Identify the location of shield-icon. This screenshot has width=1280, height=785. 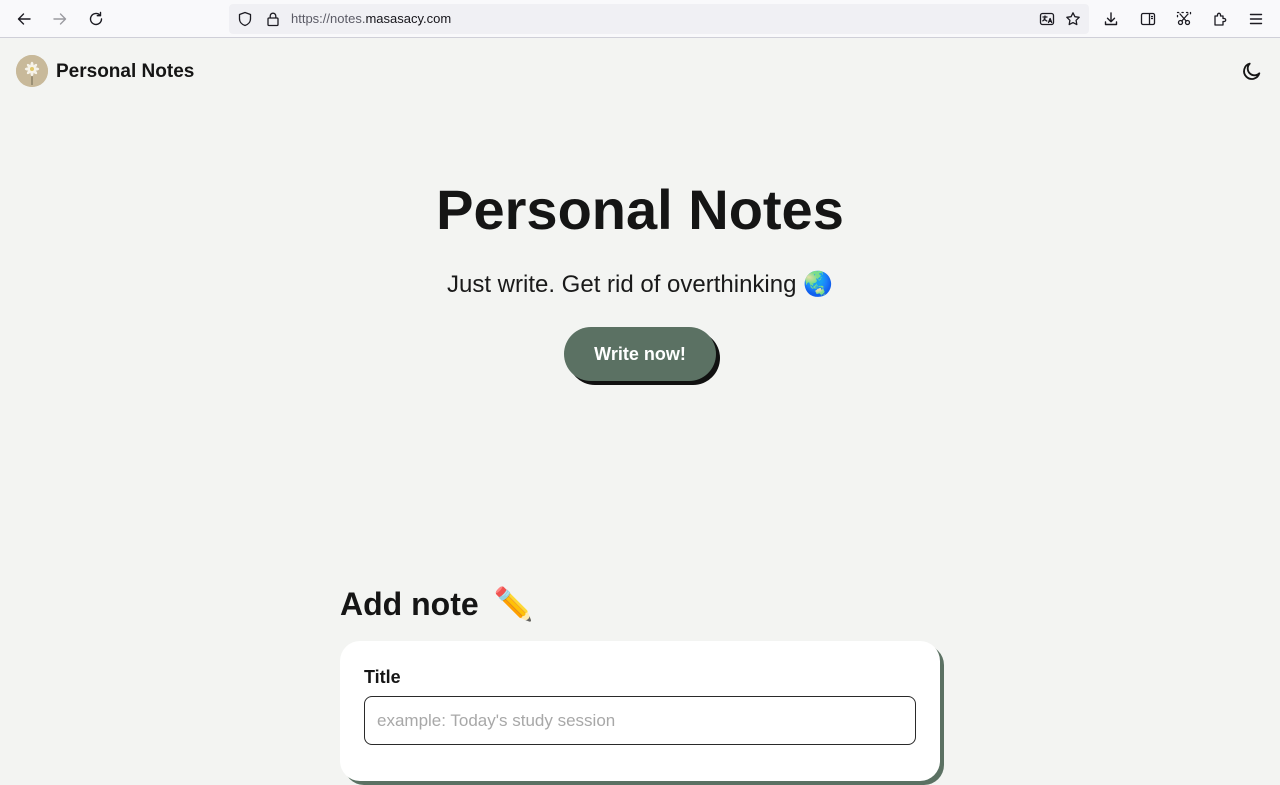
(245, 19).